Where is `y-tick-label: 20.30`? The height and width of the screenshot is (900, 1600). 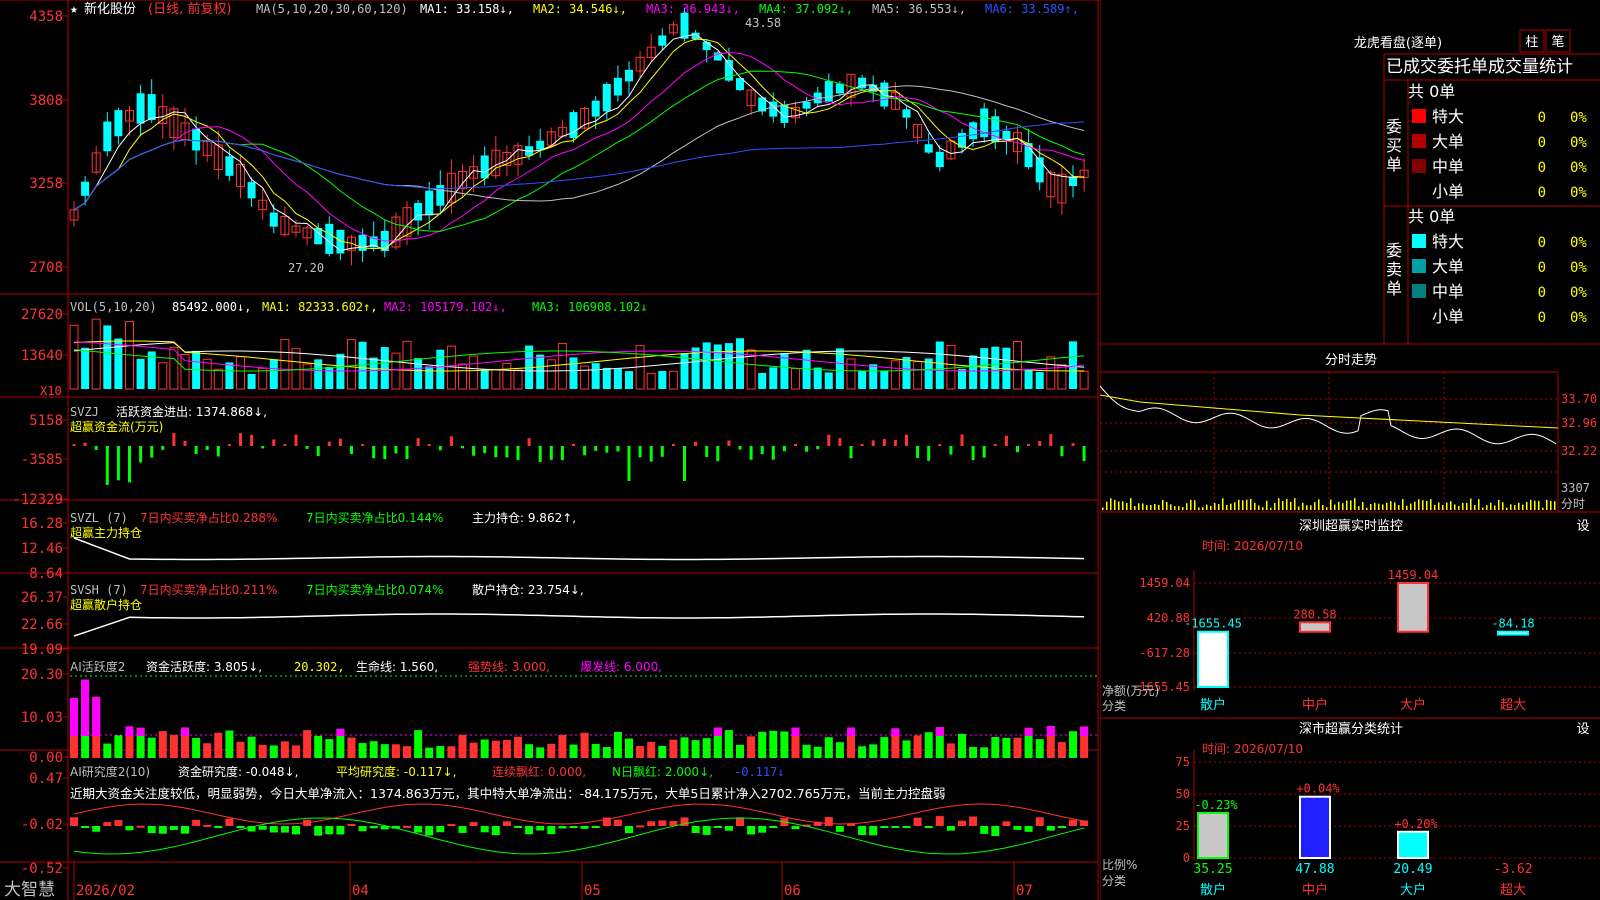 y-tick-label: 20.30 is located at coordinates (42, 675).